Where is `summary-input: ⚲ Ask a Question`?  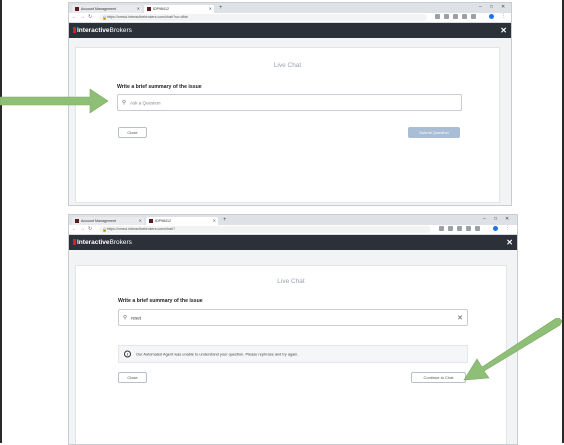 summary-input: ⚲ Ask a Question is located at coordinates (289, 102).